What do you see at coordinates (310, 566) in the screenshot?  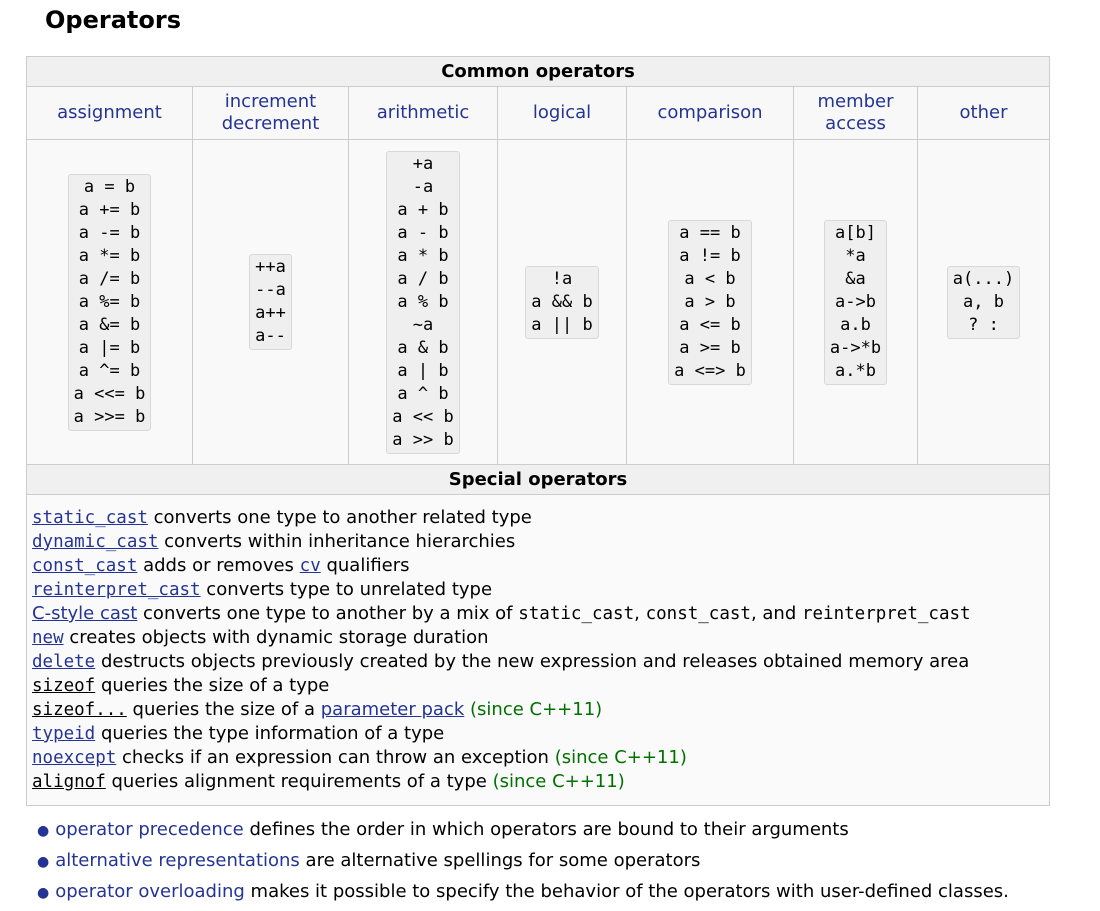 I see `cv-link: cv` at bounding box center [310, 566].